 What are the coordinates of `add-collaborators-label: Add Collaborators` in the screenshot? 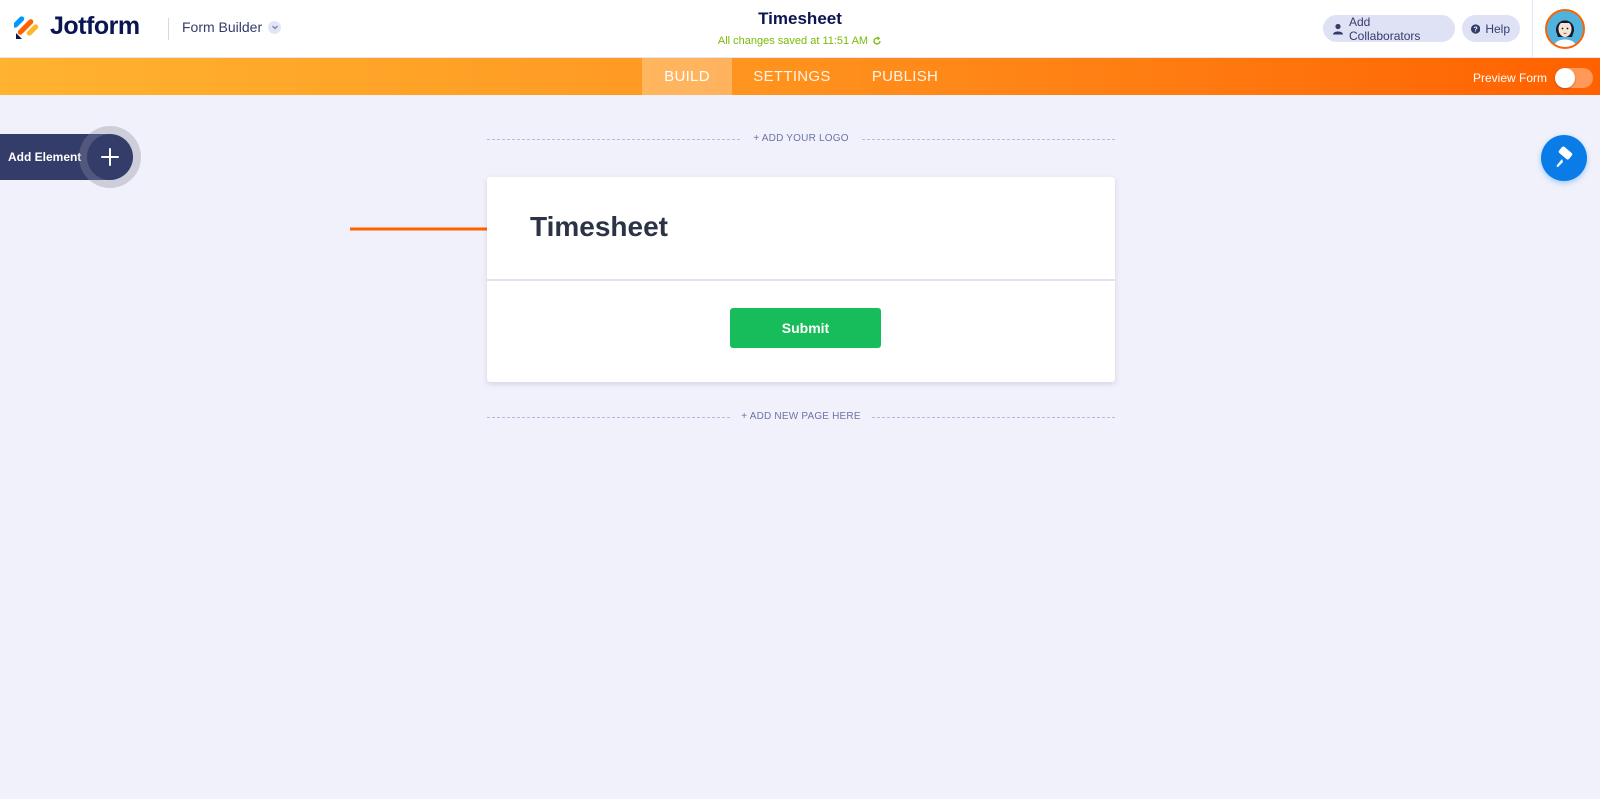 It's located at (1385, 28).